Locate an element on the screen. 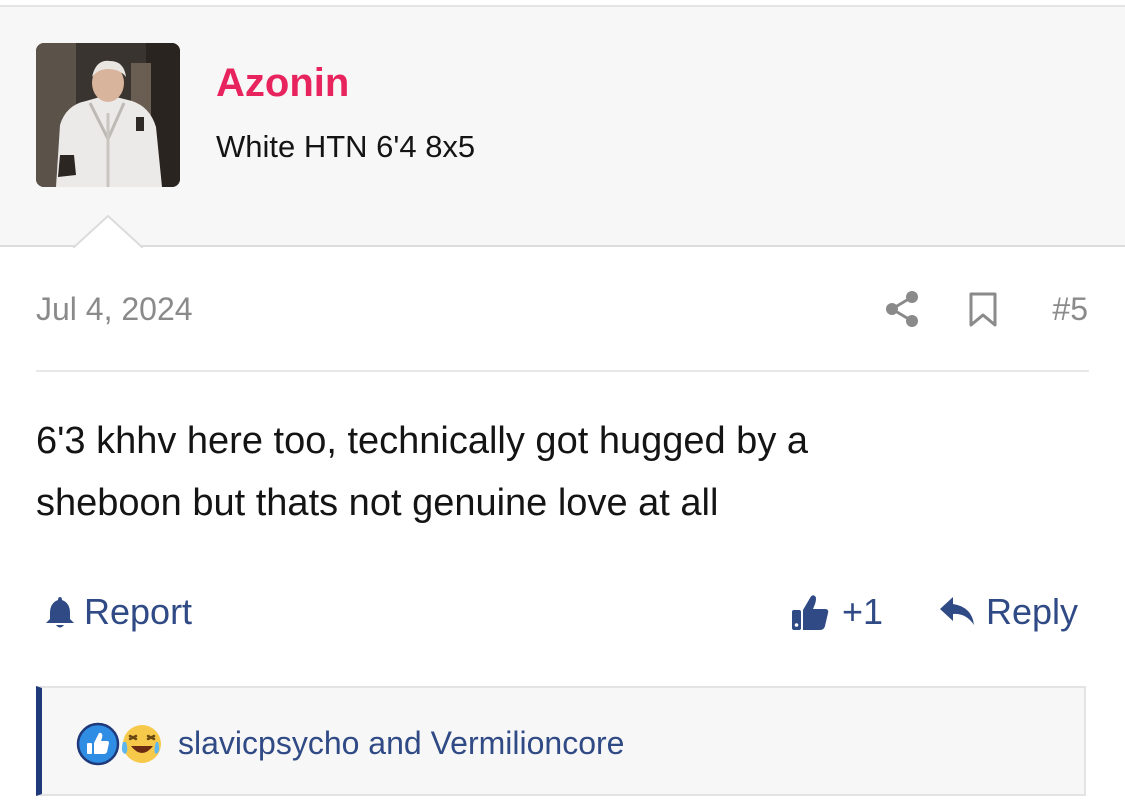  share-button is located at coordinates (902, 309).